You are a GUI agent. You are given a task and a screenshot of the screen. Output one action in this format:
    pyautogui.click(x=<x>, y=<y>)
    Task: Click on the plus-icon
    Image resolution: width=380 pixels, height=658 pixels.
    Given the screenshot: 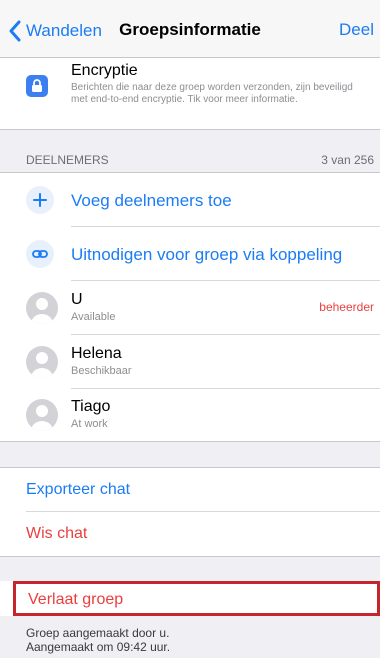 What is the action you would take?
    pyautogui.click(x=40, y=200)
    